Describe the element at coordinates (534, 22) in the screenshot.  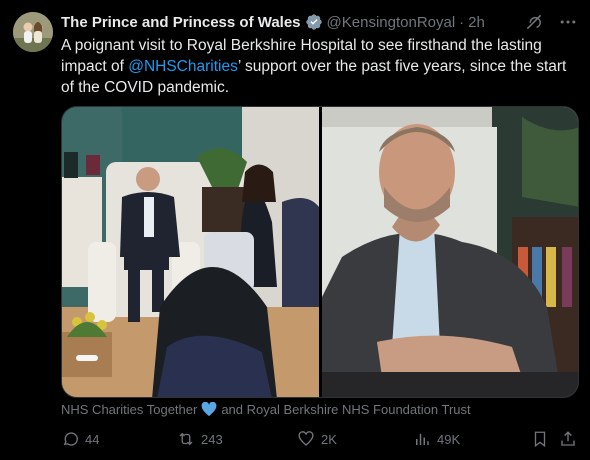
I see `grok-icon` at that location.